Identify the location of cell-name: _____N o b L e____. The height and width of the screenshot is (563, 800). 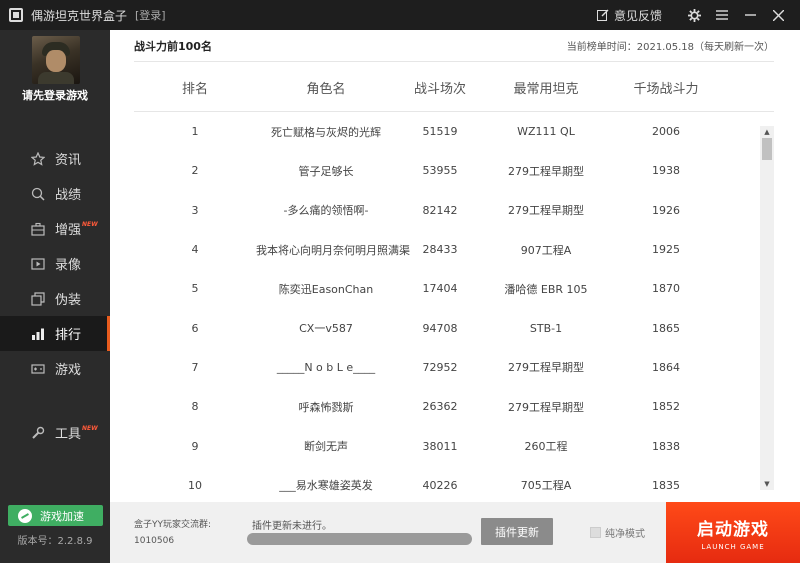
(326, 367).